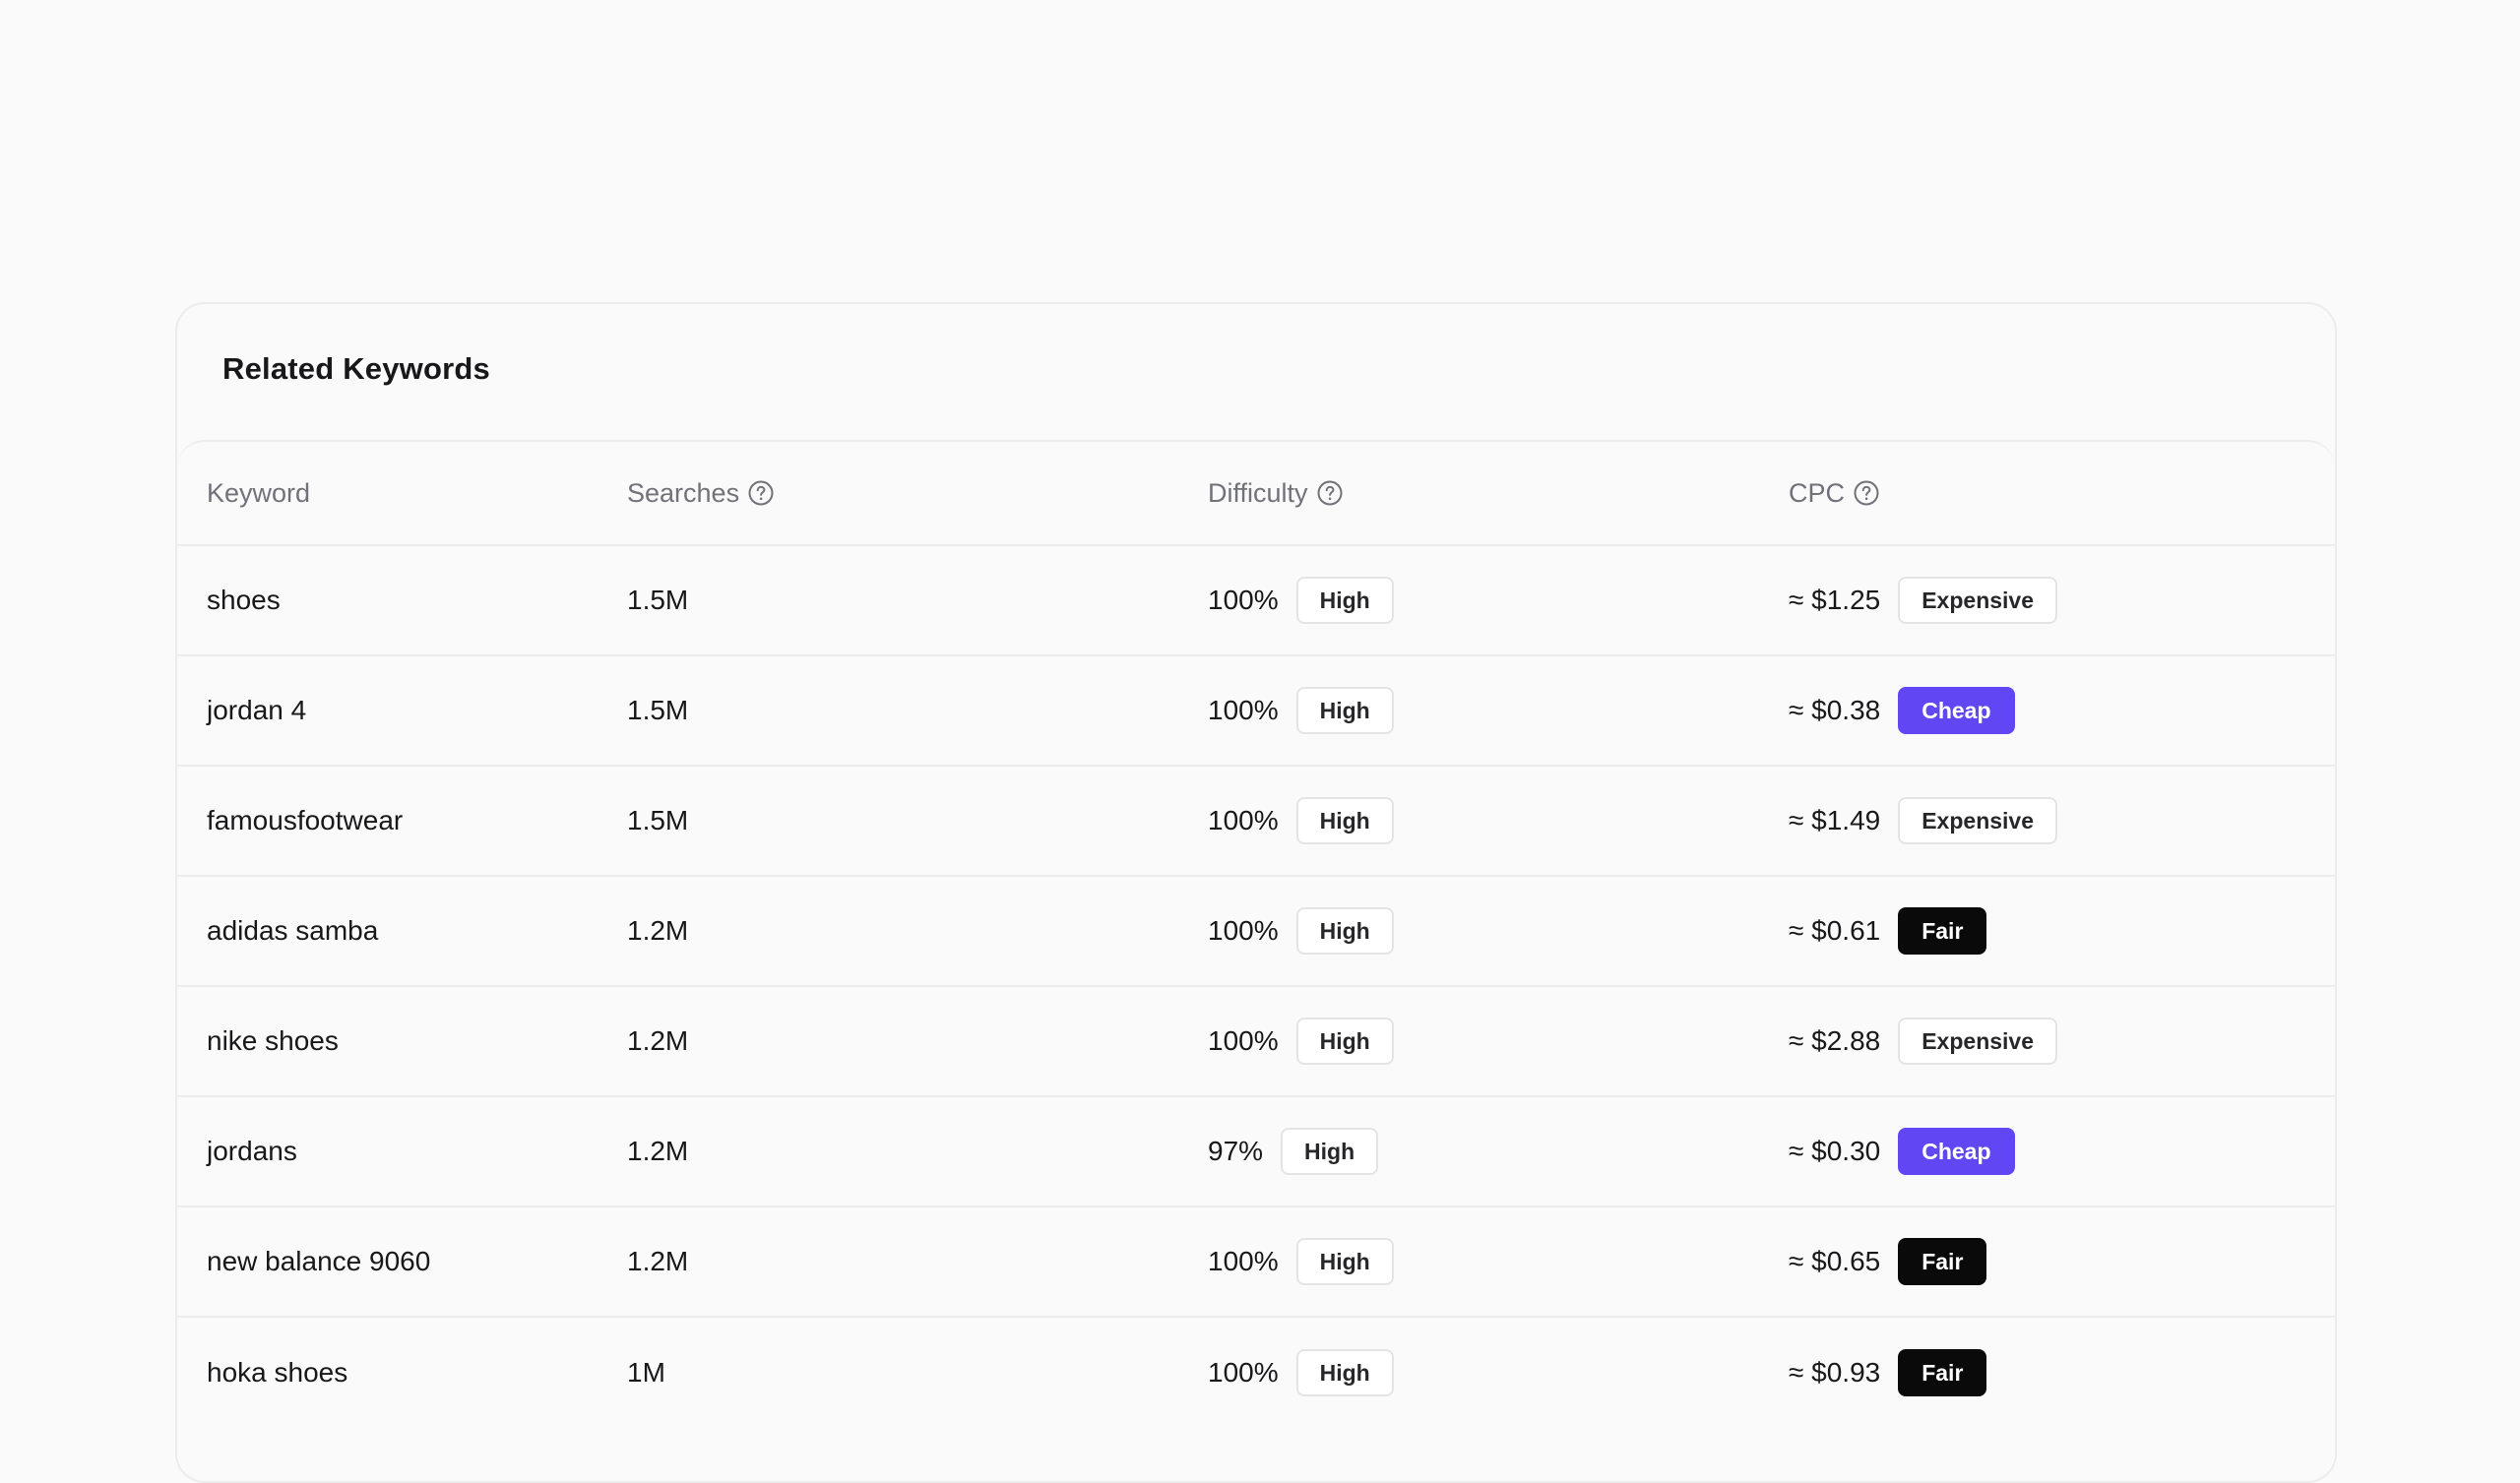 Image resolution: width=2520 pixels, height=1483 pixels. What do you see at coordinates (293, 930) in the screenshot?
I see `keyword-cell: adidas samba` at bounding box center [293, 930].